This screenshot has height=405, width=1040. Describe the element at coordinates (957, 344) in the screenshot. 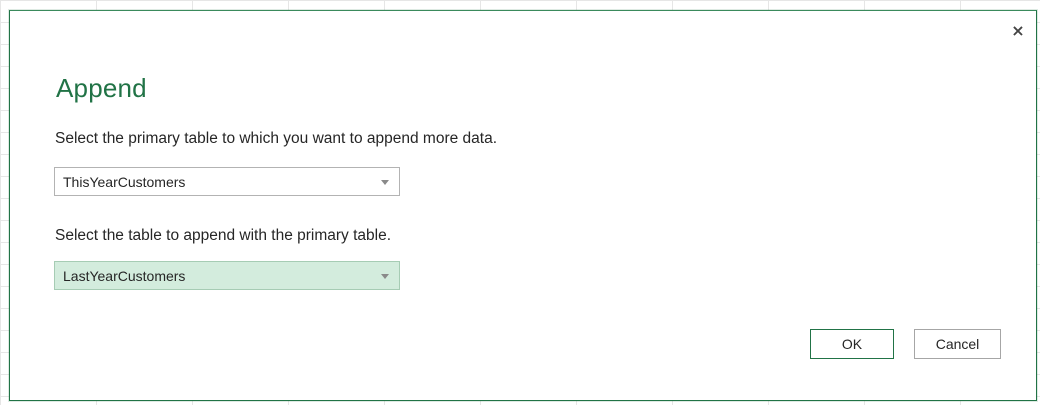

I see `cancel-button: Cancel` at that location.